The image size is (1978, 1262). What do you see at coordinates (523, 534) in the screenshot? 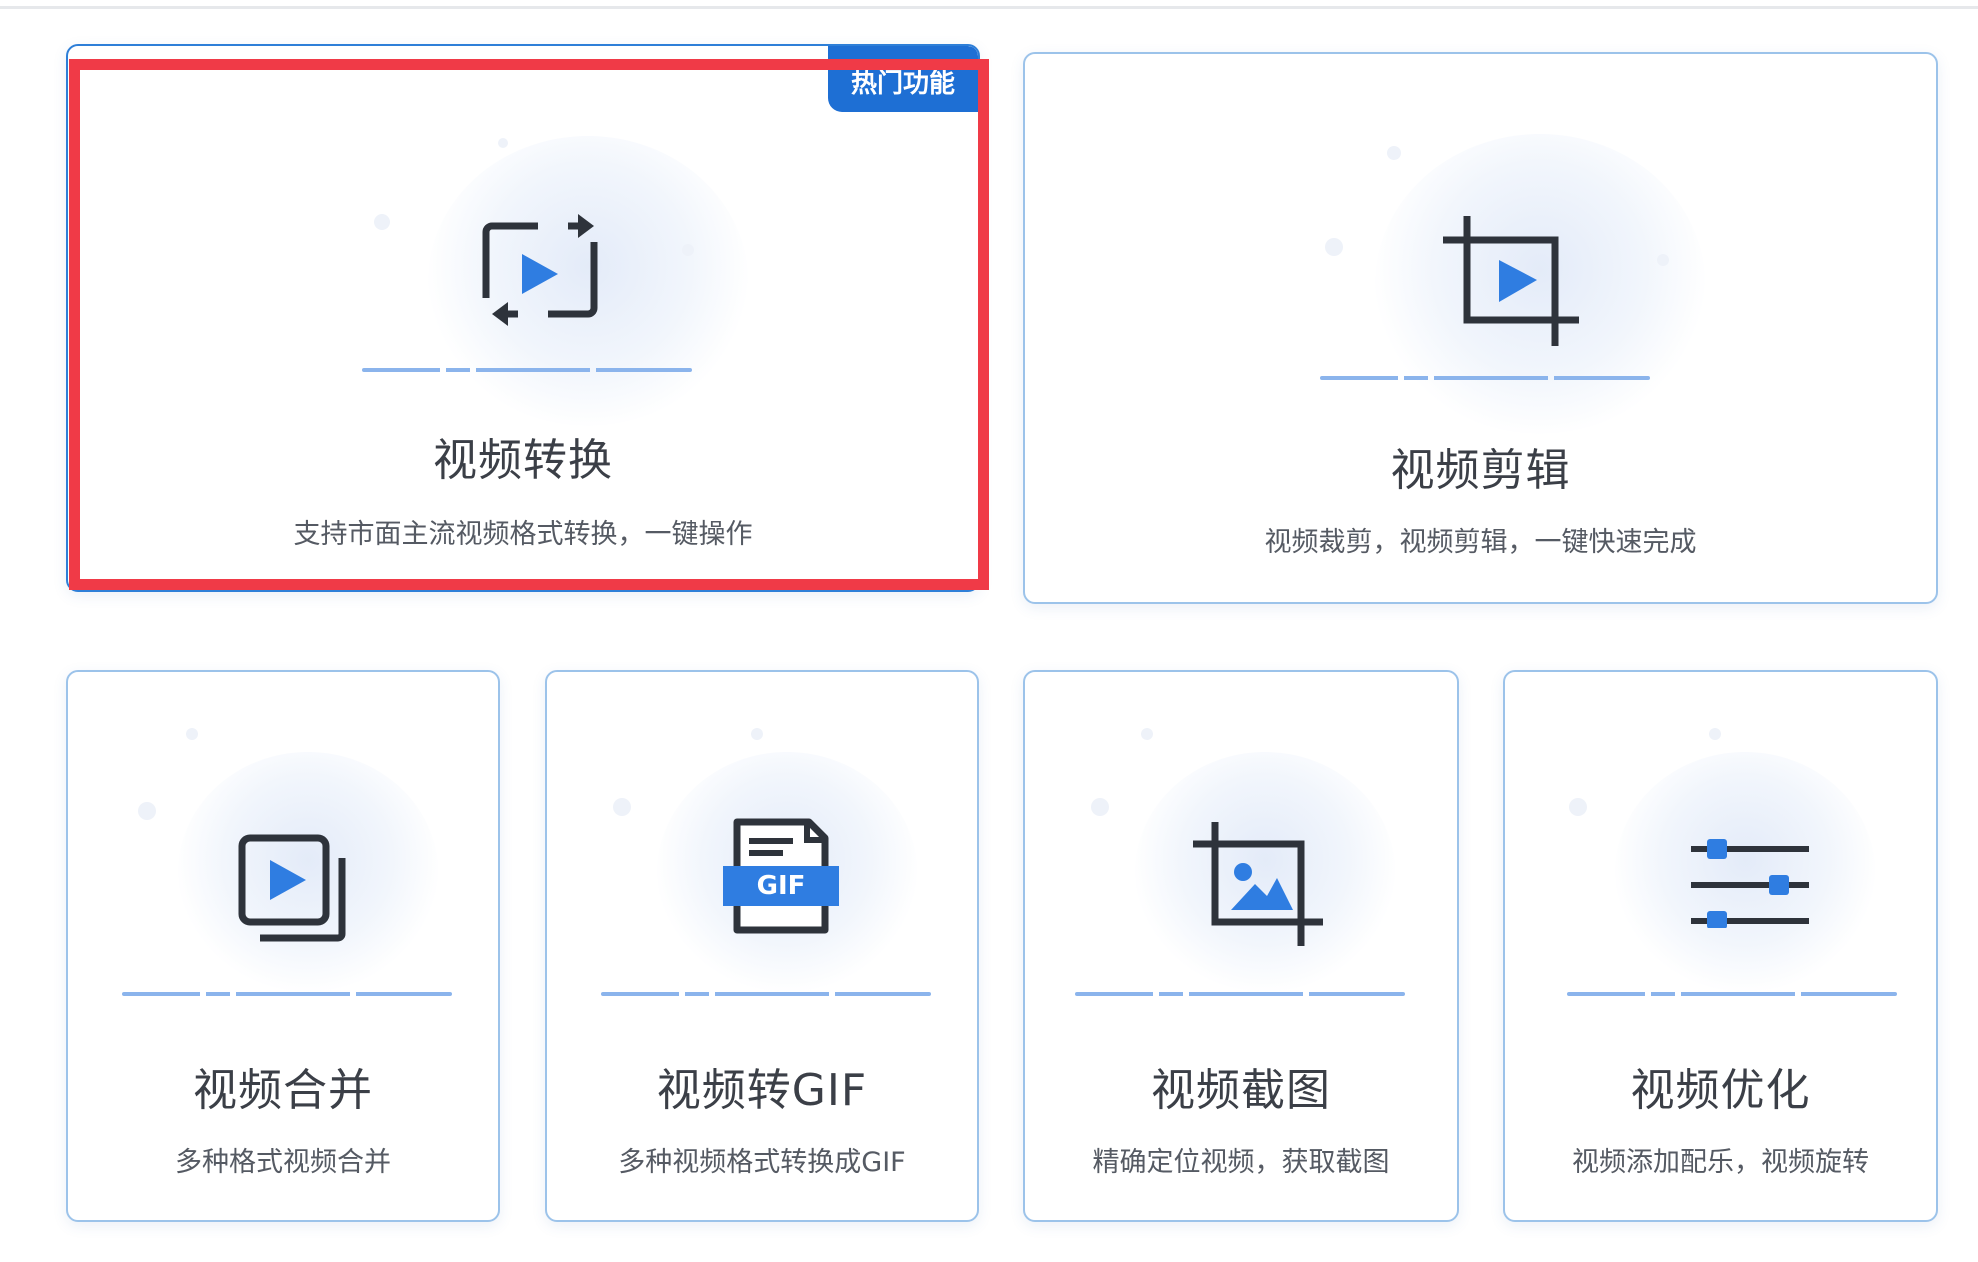
I see `card-description: 支持市面主流视频格式转换，一键操作` at bounding box center [523, 534].